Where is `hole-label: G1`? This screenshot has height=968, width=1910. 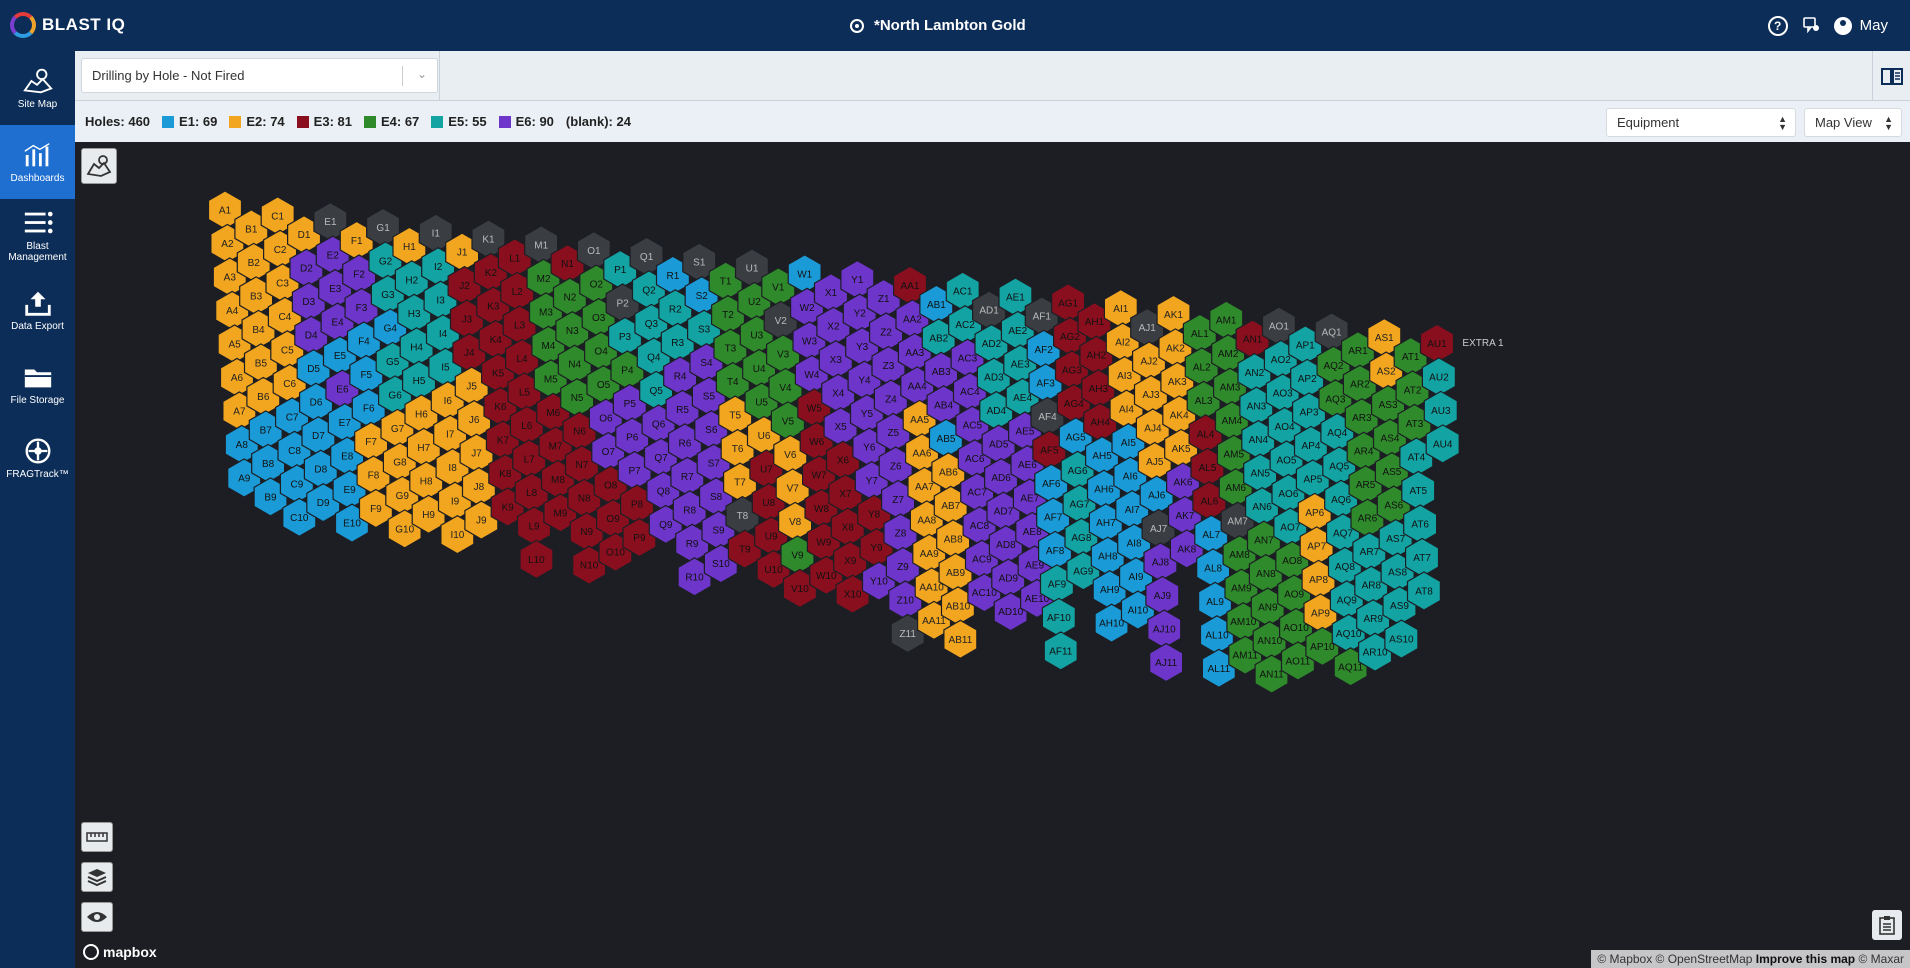 hole-label: G1 is located at coordinates (383, 228).